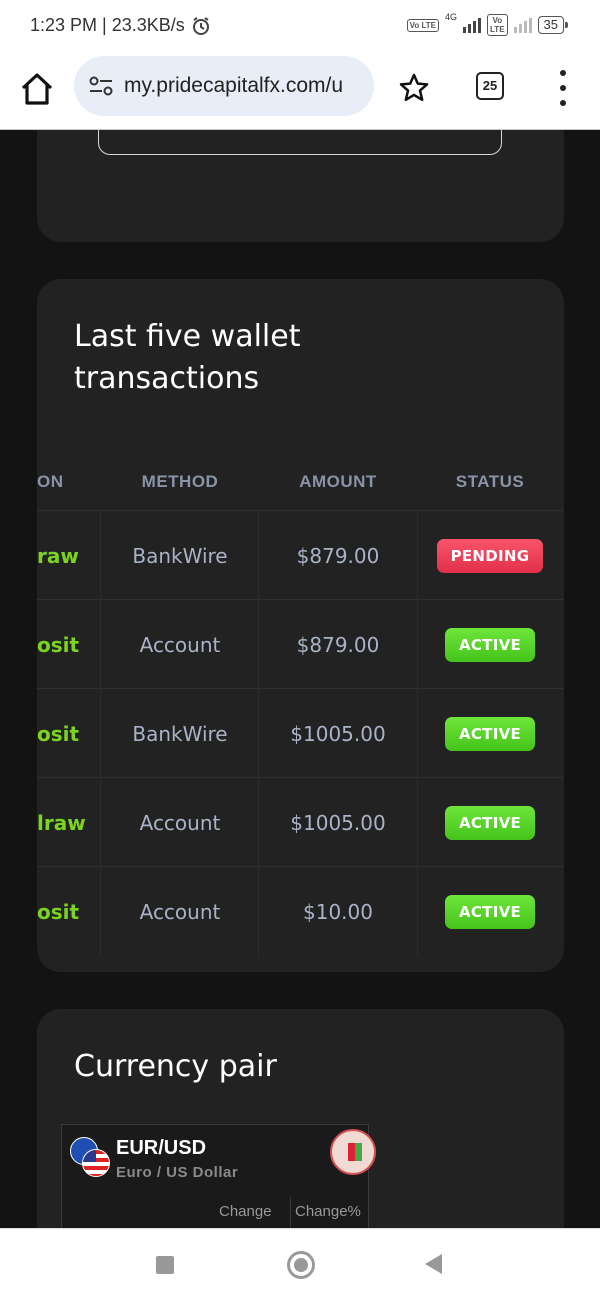 This screenshot has width=600, height=1300. What do you see at coordinates (497, 25) in the screenshot?
I see `volte-icon-2: Vo LTE` at bounding box center [497, 25].